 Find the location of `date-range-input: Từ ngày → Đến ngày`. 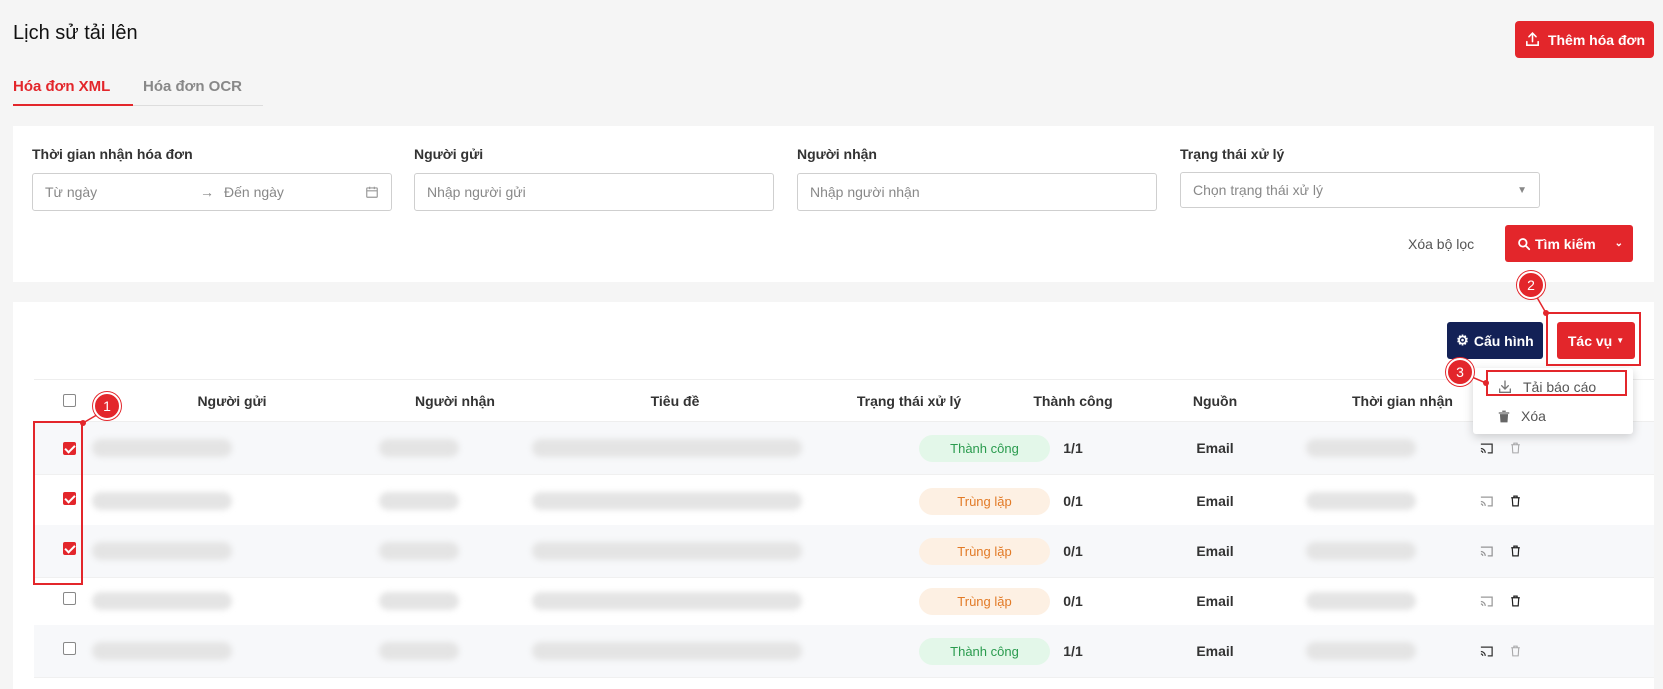

date-range-input: Từ ngày → Đến ngày is located at coordinates (212, 192).